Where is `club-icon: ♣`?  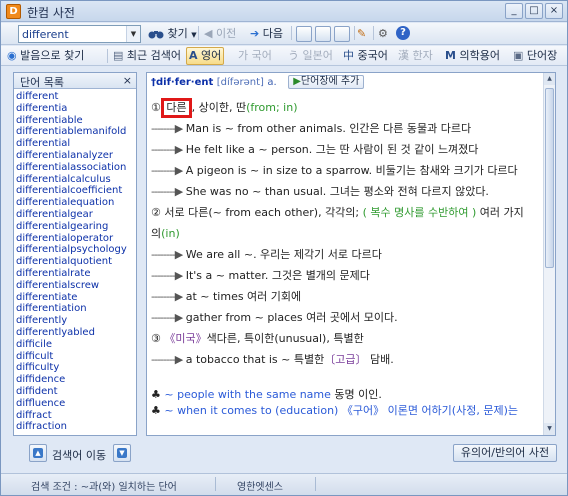
club-icon: ♣ is located at coordinates (156, 394).